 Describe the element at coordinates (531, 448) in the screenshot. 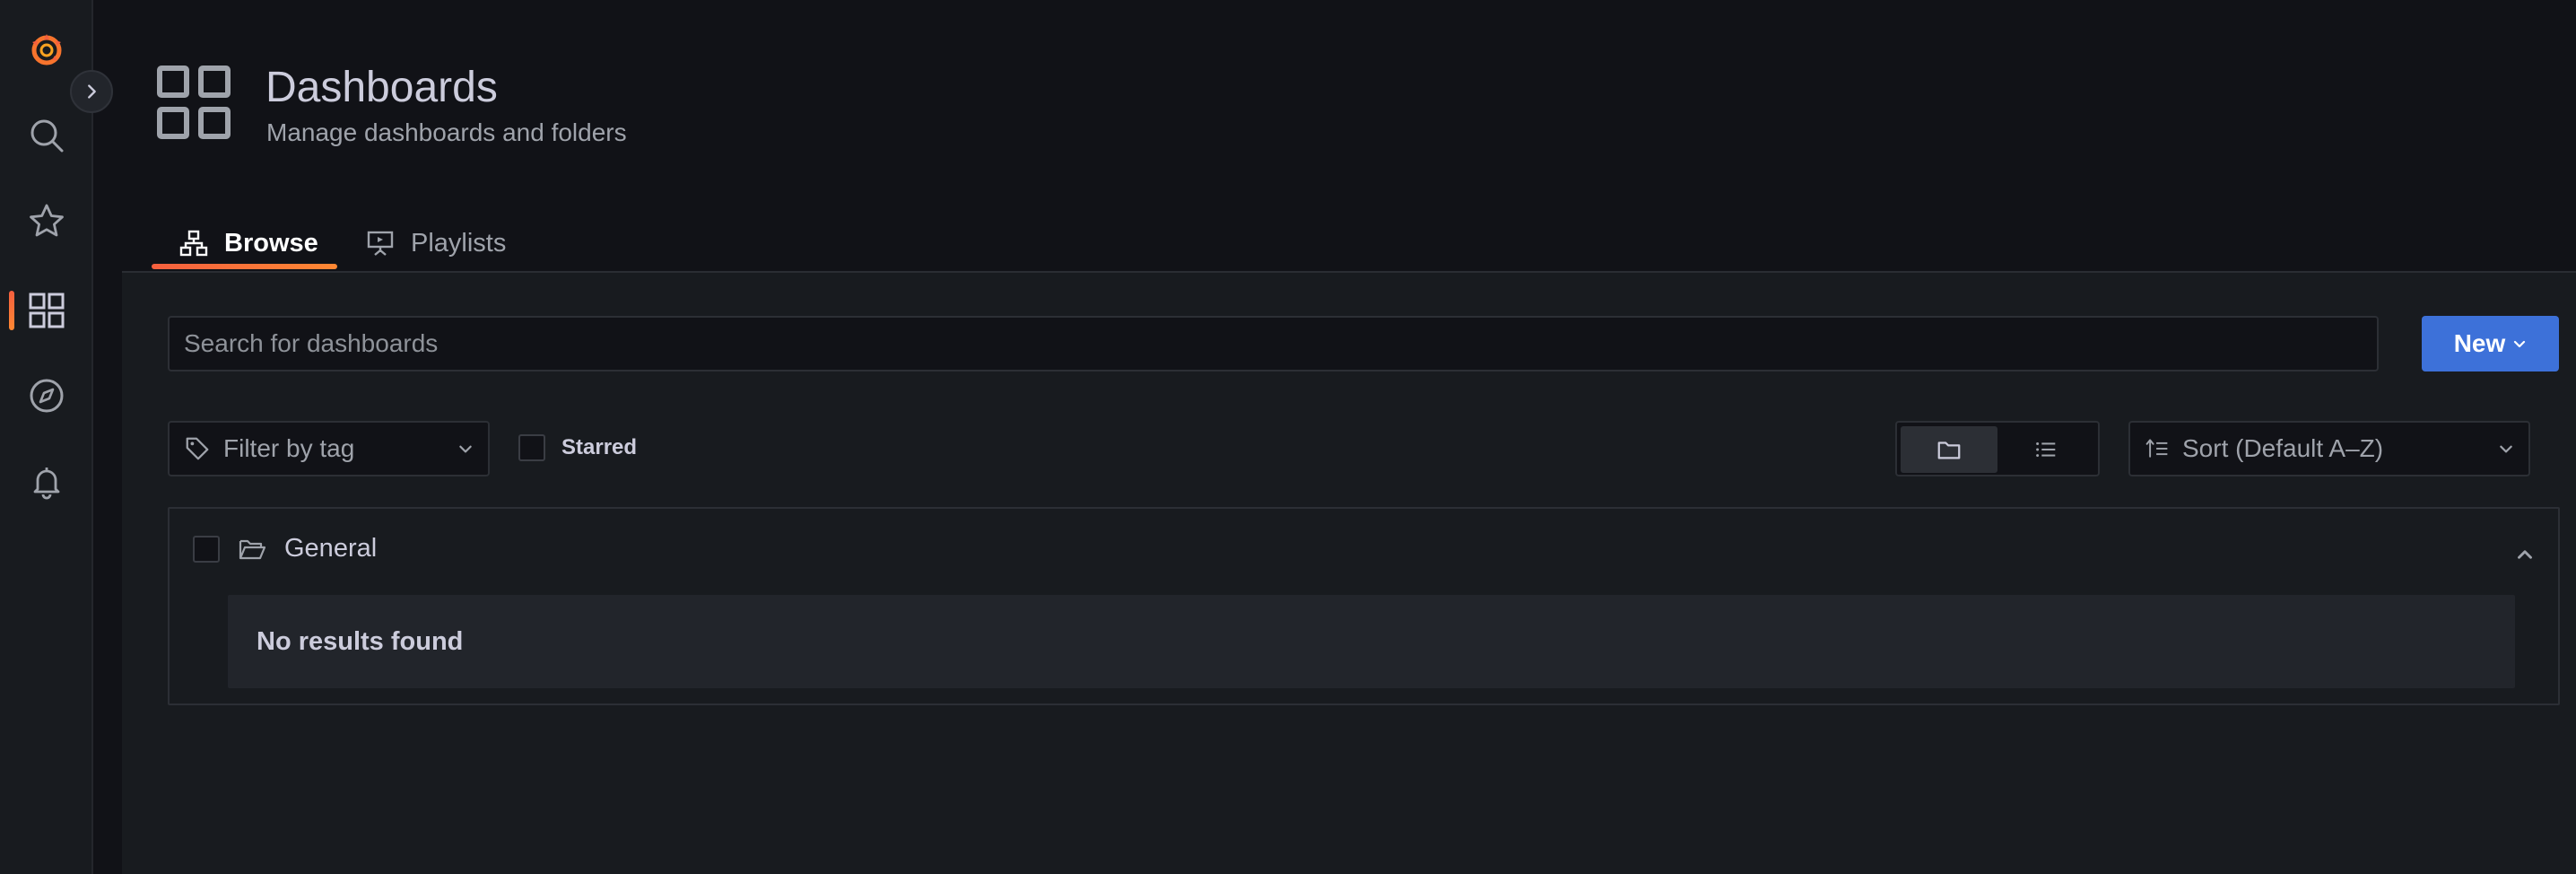

I see `starred-checkbox` at that location.